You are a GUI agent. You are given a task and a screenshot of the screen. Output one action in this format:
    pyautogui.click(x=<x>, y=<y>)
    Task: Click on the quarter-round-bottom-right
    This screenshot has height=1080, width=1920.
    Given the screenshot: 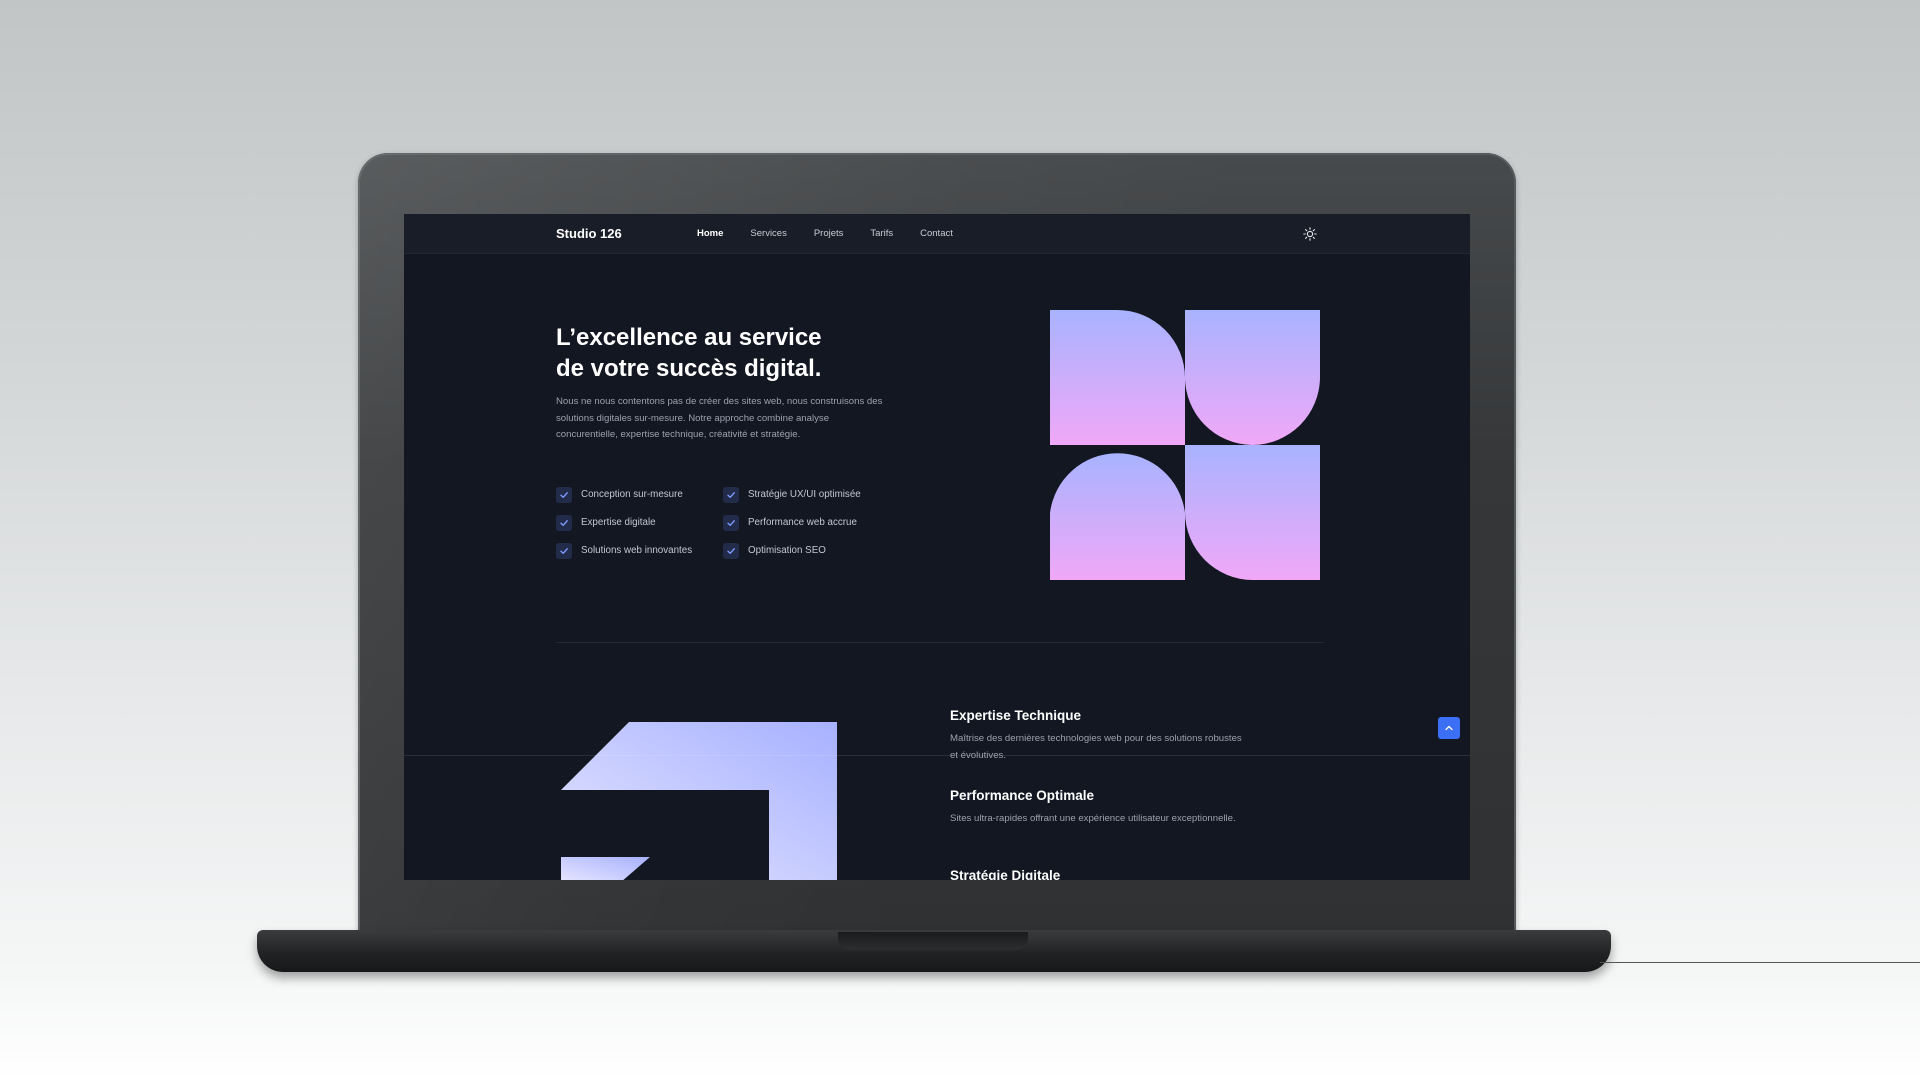 What is the action you would take?
    pyautogui.click(x=1252, y=512)
    